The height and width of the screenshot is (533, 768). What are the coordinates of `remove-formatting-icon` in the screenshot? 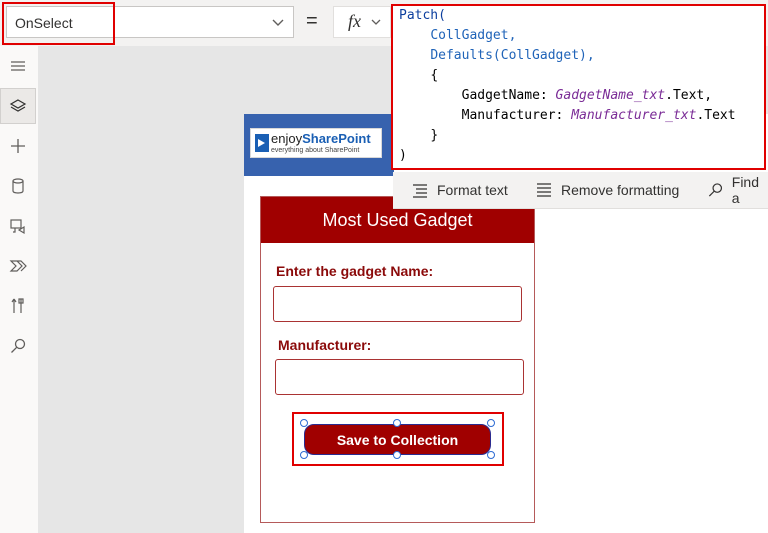 It's located at (544, 190).